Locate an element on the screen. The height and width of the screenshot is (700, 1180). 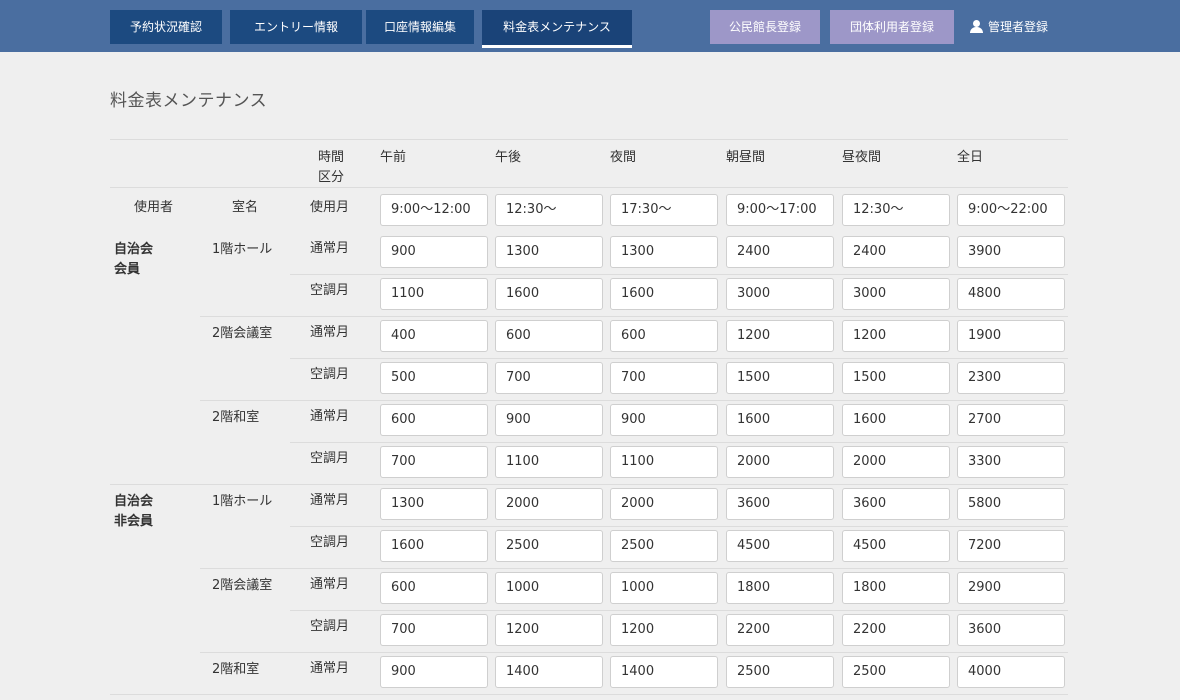
time-range-input: 12:30～22:00 is located at coordinates (896, 210).